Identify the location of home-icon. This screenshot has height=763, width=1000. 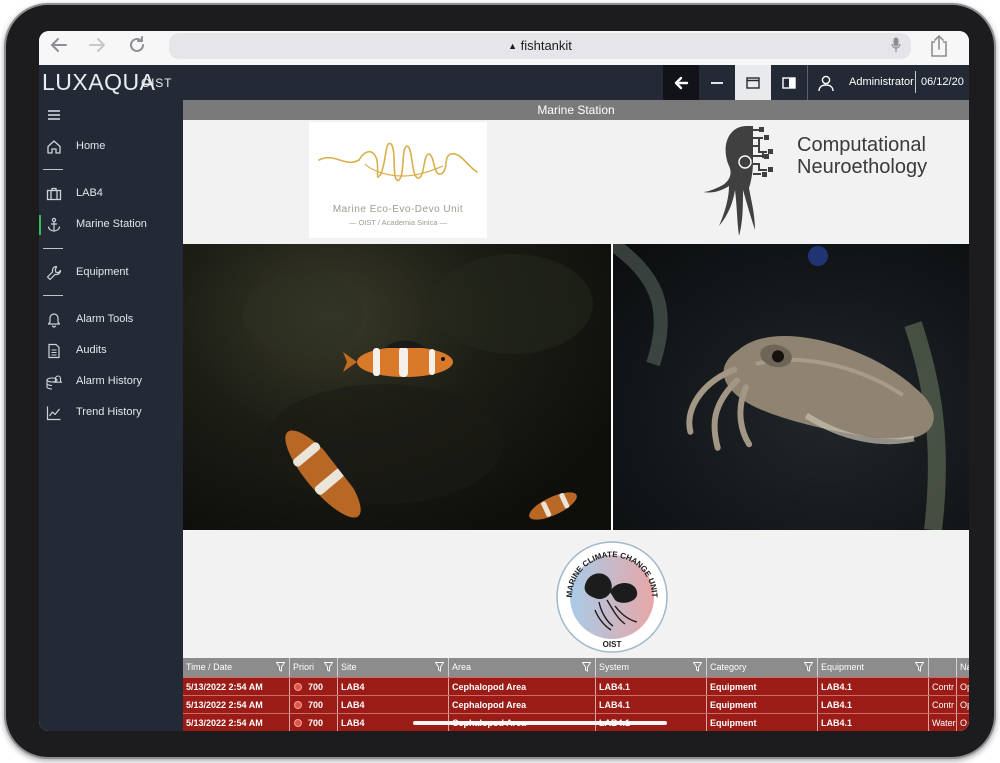
(54, 147).